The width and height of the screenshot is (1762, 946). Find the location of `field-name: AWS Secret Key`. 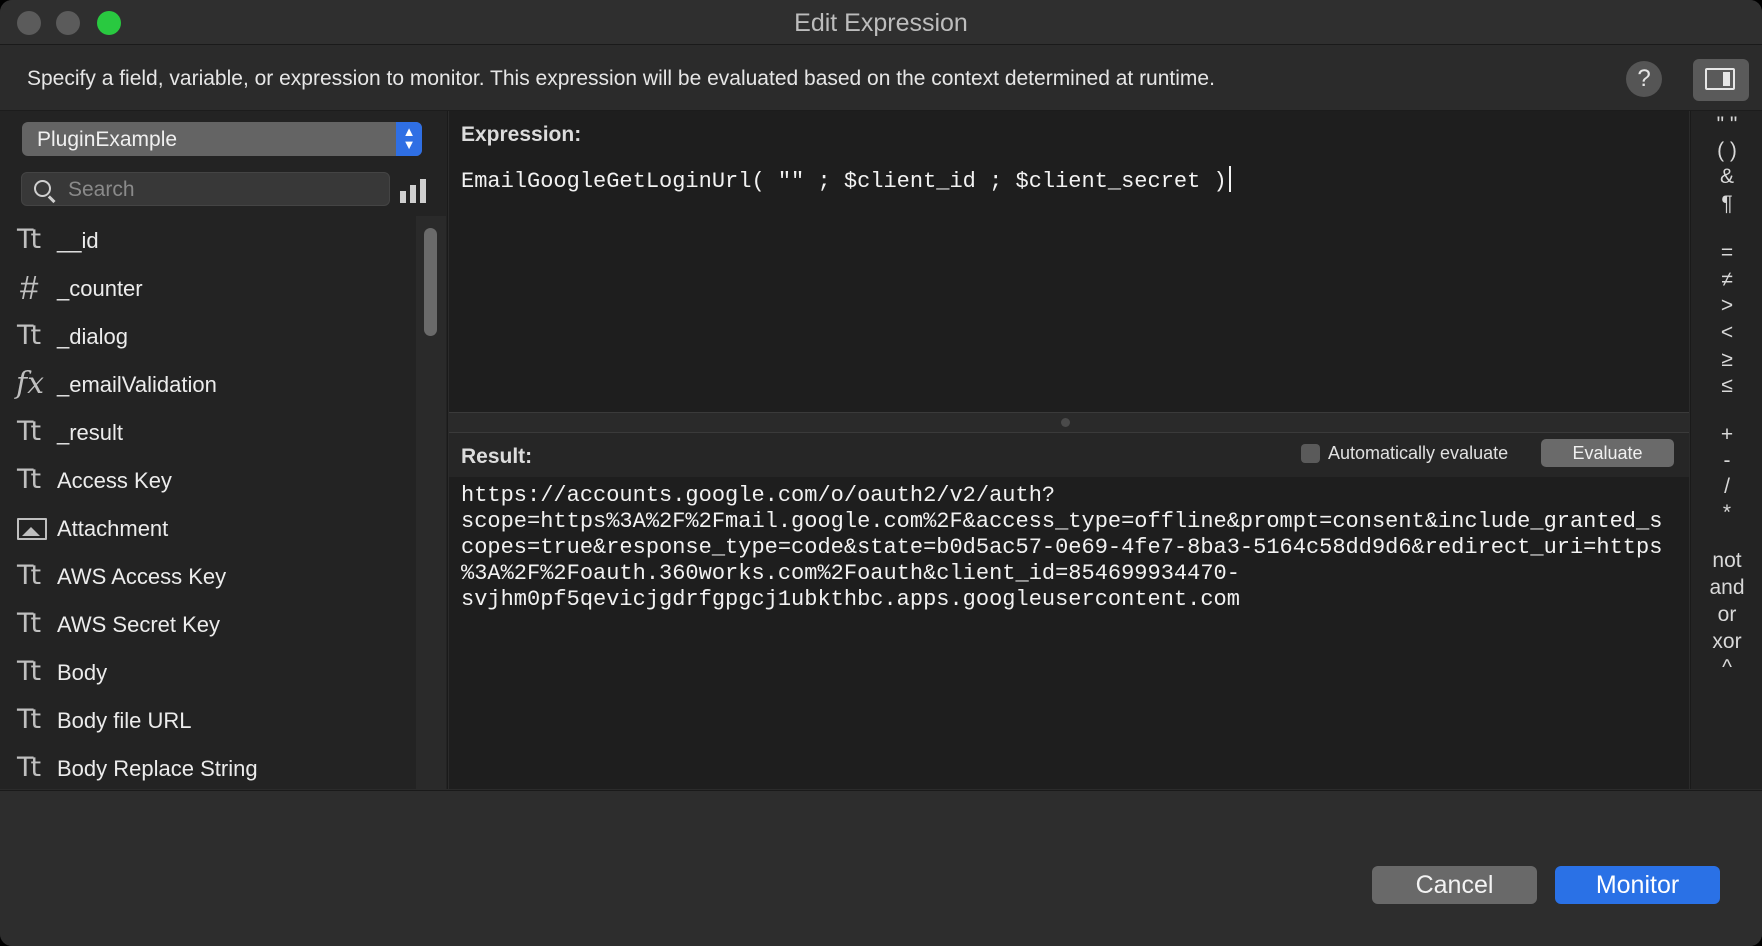

field-name: AWS Secret Key is located at coordinates (139, 624).